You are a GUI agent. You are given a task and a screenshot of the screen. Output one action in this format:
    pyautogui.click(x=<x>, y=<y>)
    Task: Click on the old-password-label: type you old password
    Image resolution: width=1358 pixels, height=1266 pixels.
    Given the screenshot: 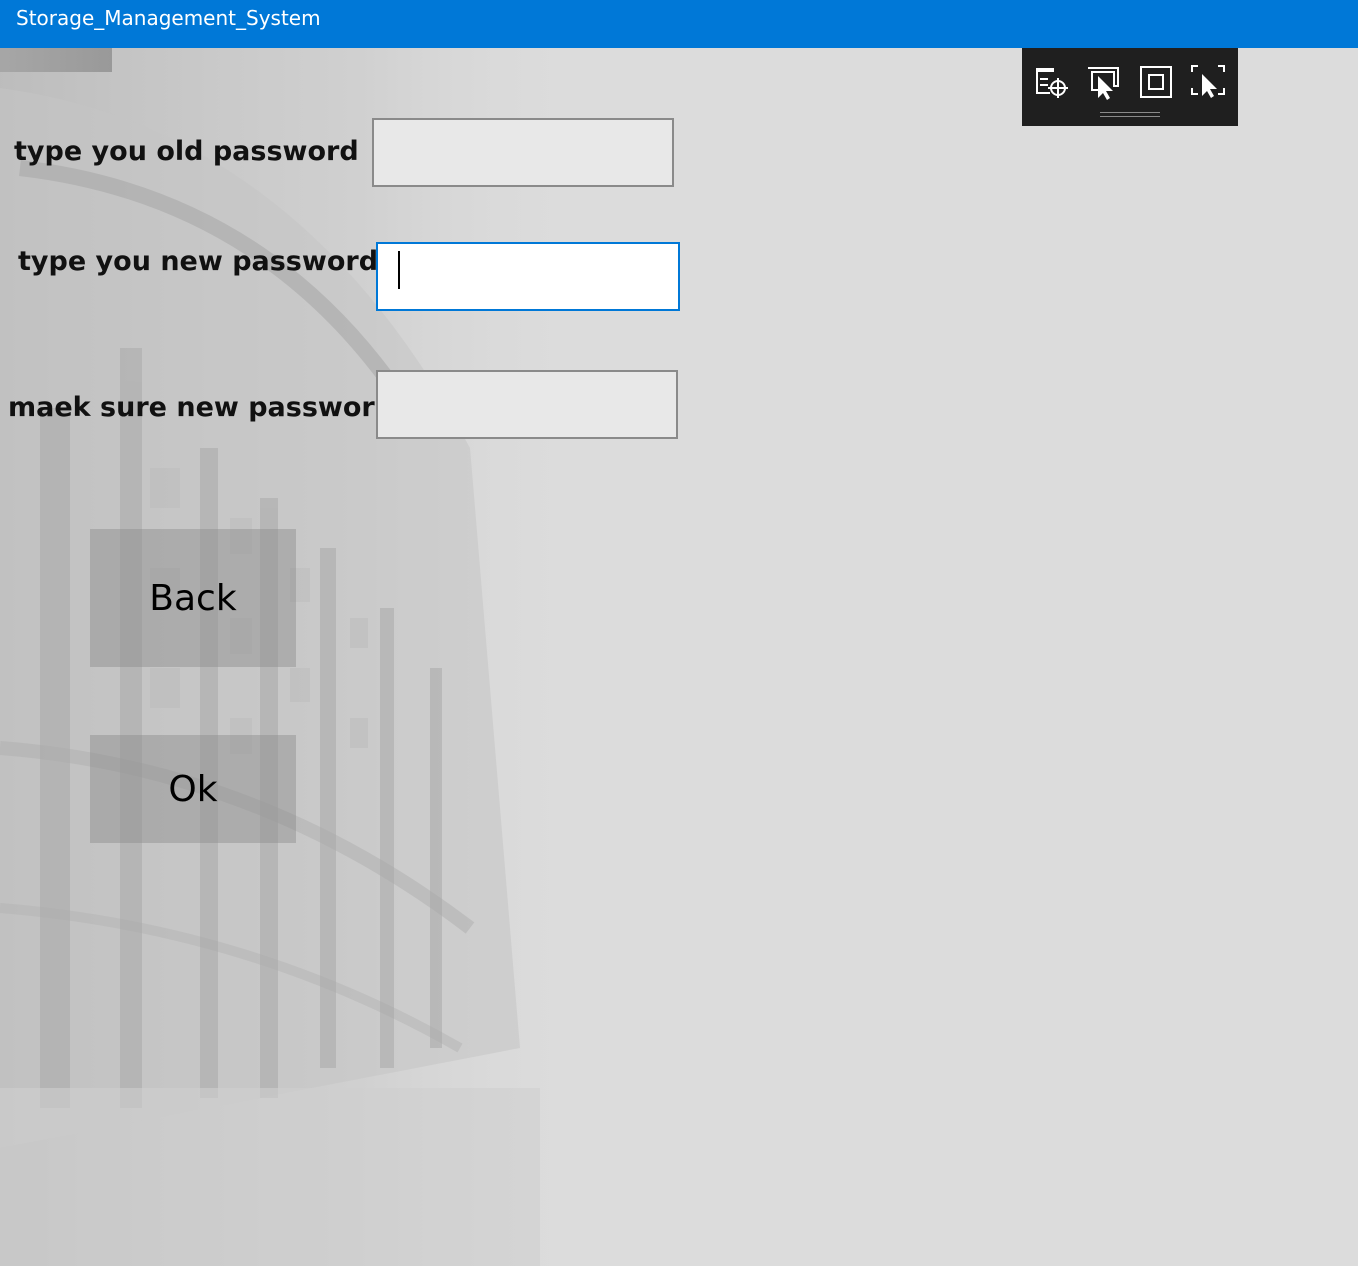 What is the action you would take?
    pyautogui.click(x=186, y=151)
    